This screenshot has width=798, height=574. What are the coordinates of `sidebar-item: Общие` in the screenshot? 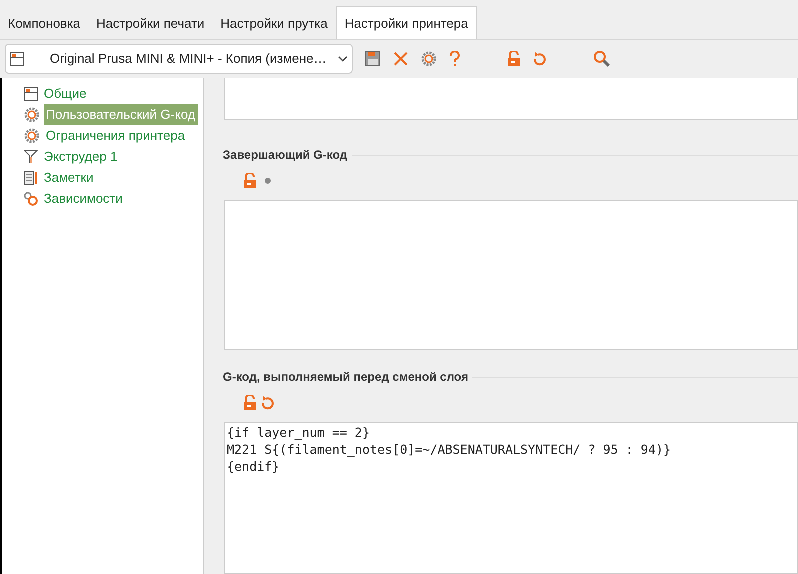 It's located at (65, 93).